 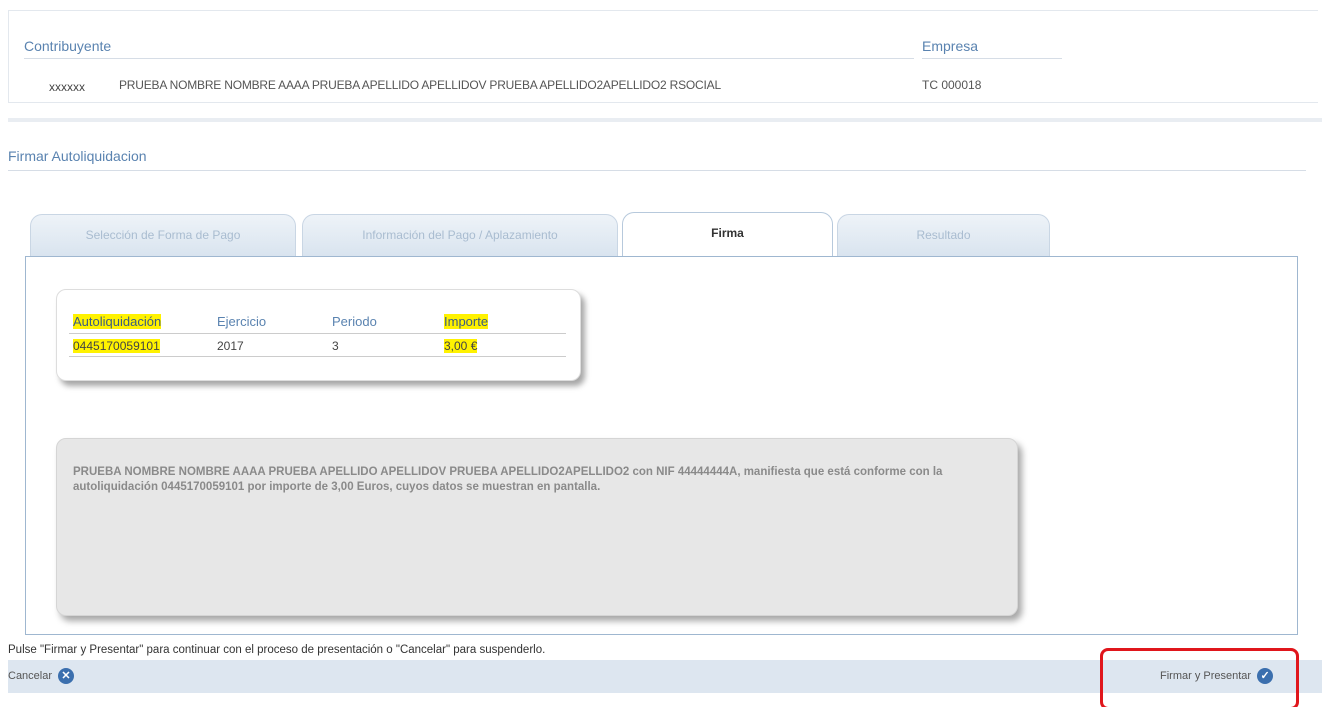 What do you see at coordinates (950, 46) in the screenshot?
I see `company-label: Empresa` at bounding box center [950, 46].